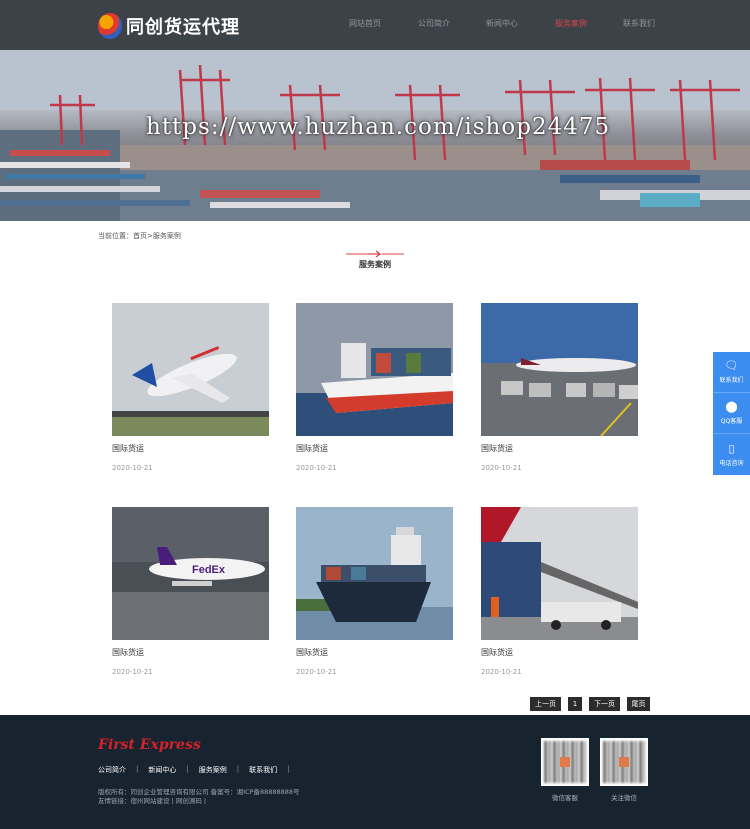 The image size is (750, 829). I want to click on site-logo: 同创货运代理, so click(169, 26).